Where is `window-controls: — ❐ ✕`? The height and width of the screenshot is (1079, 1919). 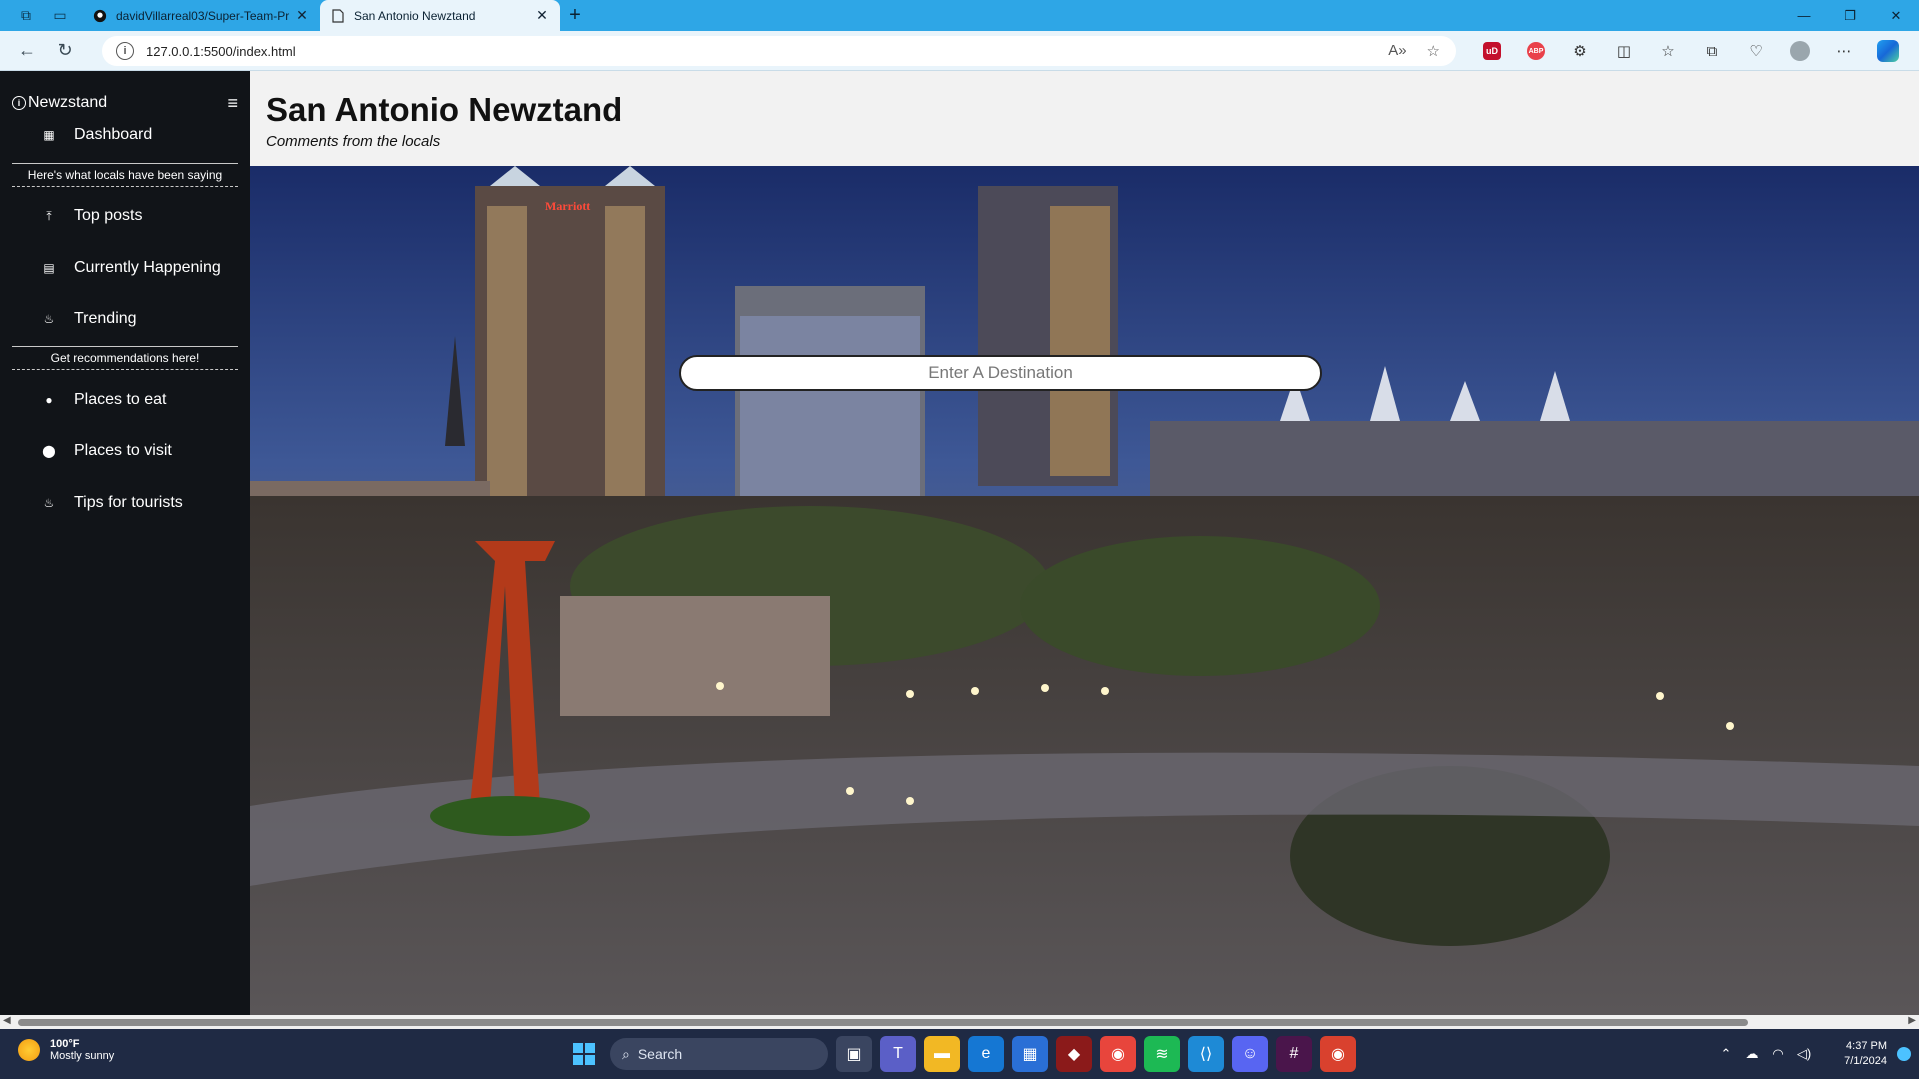
window-controls: — ❐ ✕ is located at coordinates (1850, 15).